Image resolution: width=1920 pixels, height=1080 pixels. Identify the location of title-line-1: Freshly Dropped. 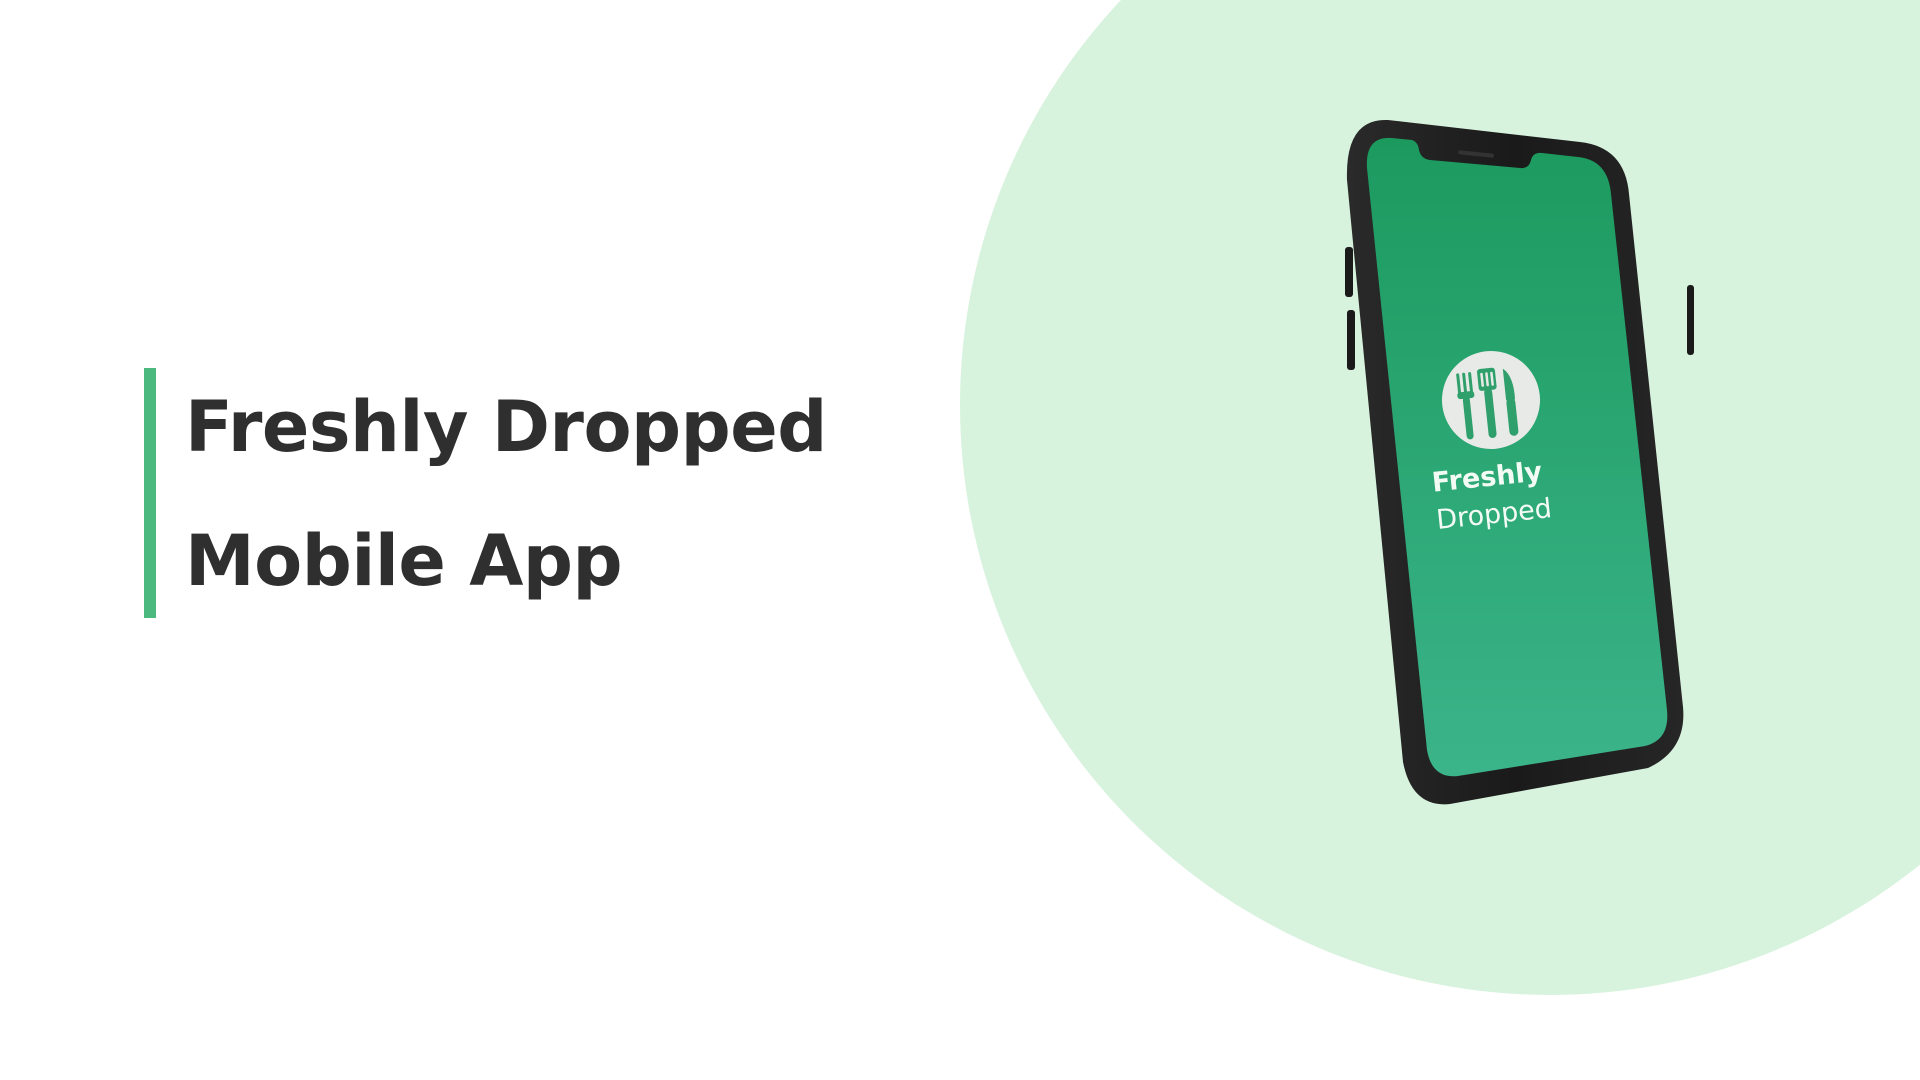
(506, 427).